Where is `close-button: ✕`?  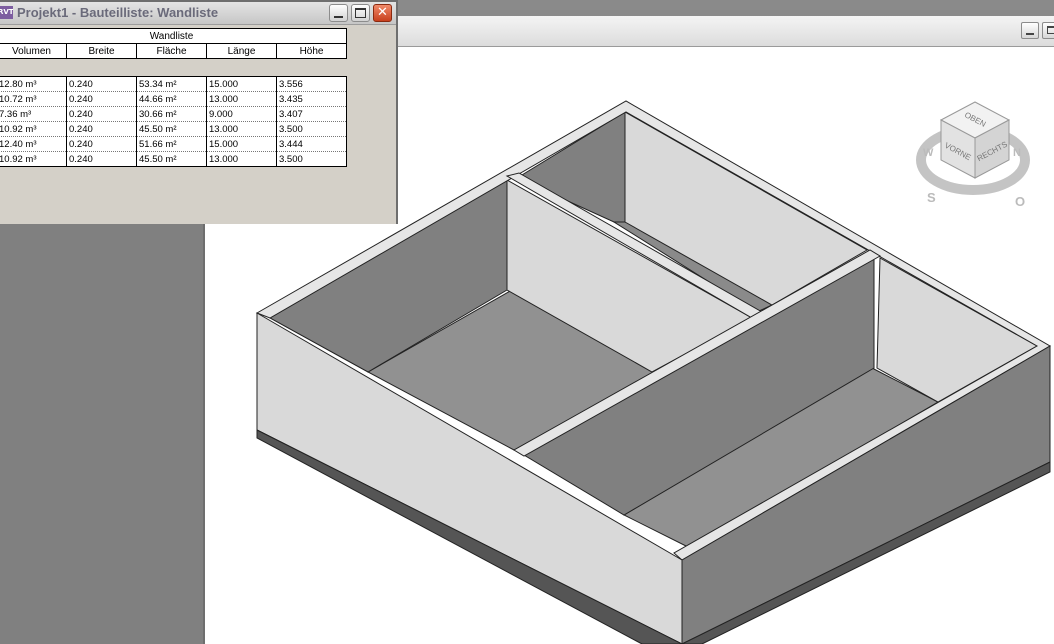 close-button: ✕ is located at coordinates (382, 13).